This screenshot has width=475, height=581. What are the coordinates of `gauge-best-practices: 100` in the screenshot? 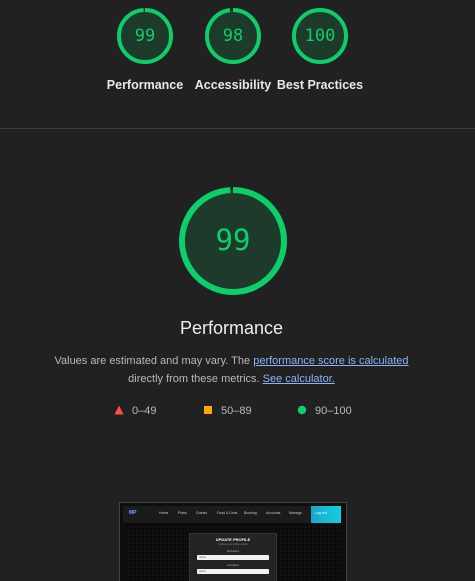 It's located at (320, 36).